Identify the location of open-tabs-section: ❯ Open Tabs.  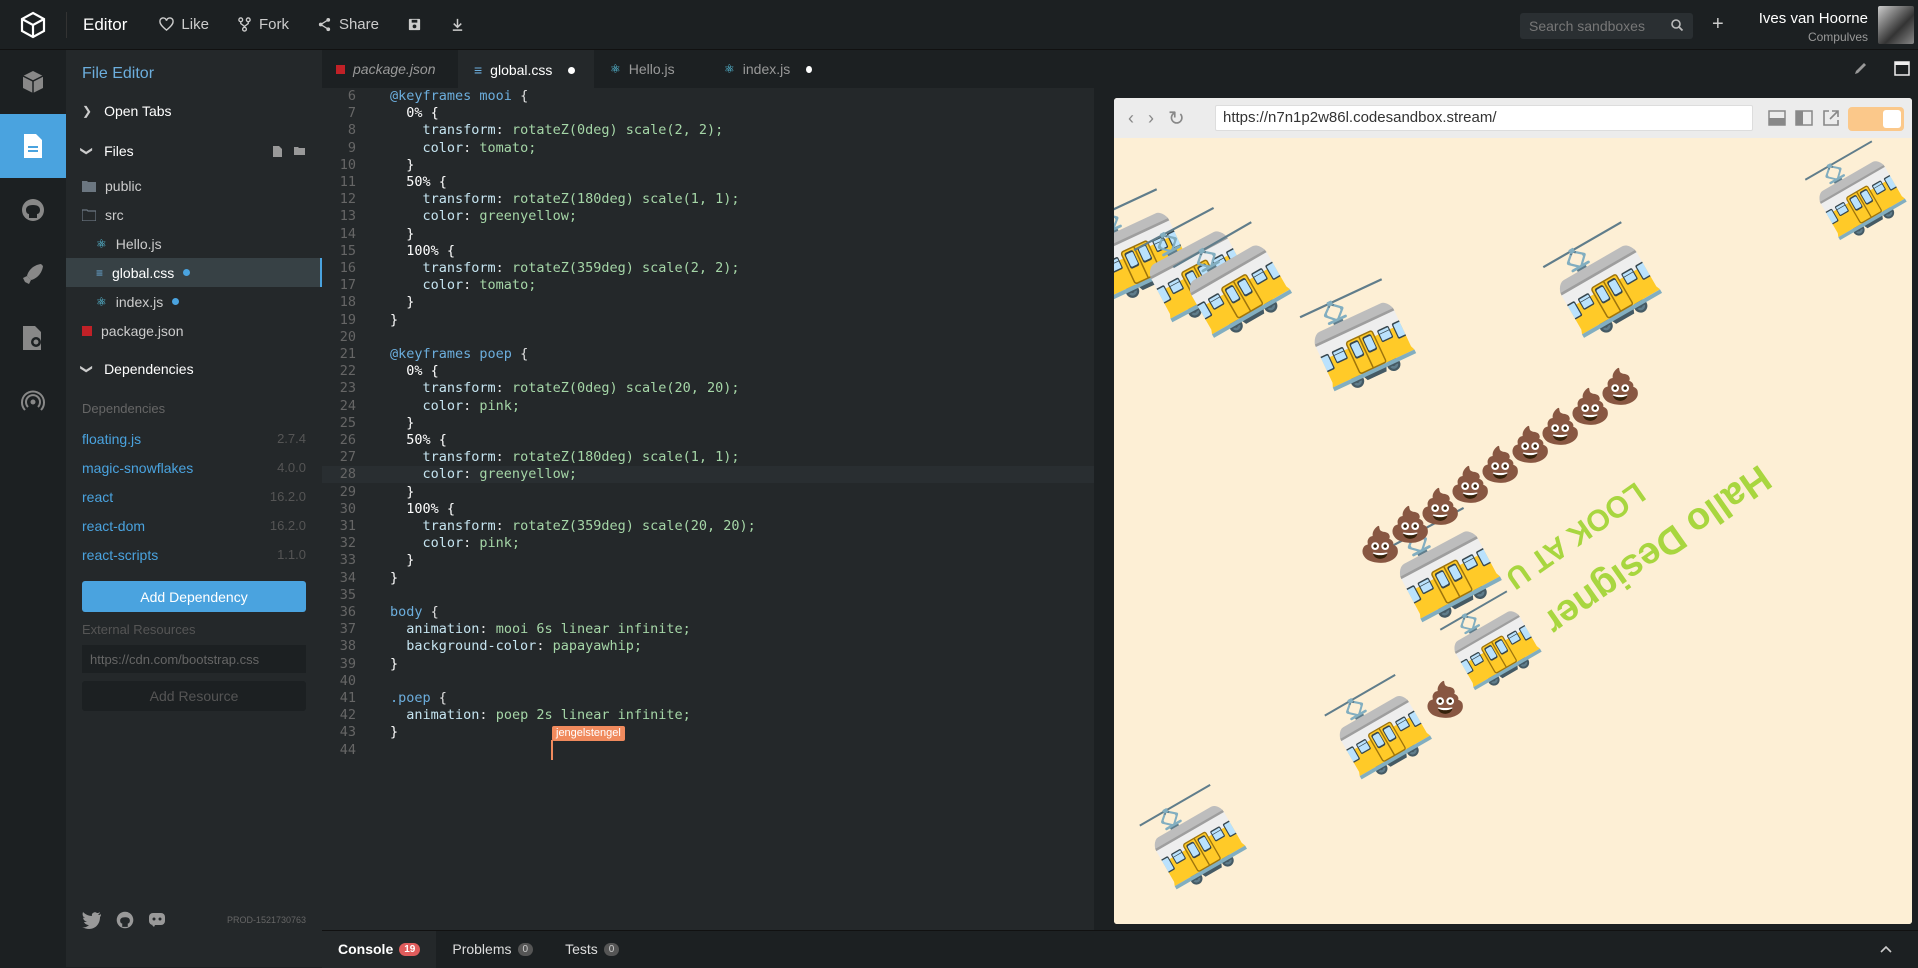
(194, 111).